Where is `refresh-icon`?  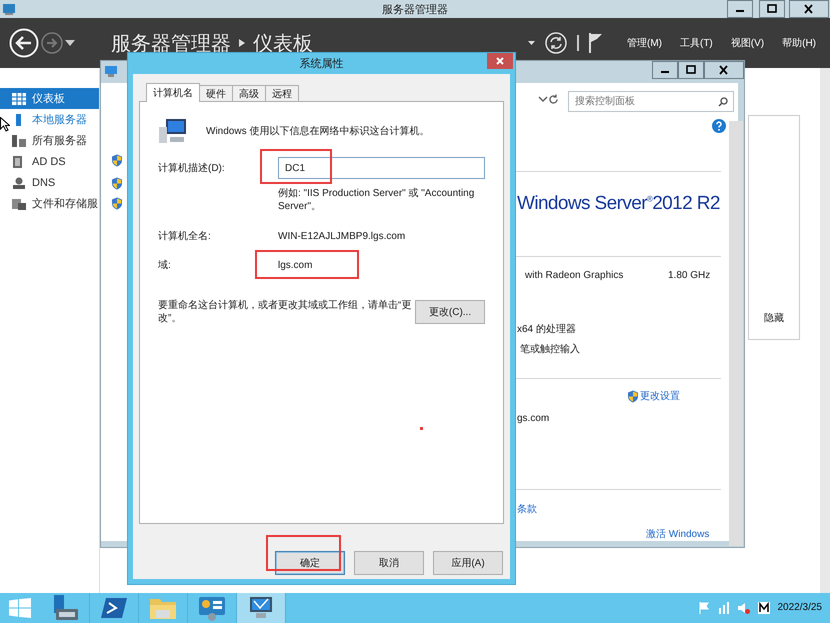
refresh-icon is located at coordinates (553, 99).